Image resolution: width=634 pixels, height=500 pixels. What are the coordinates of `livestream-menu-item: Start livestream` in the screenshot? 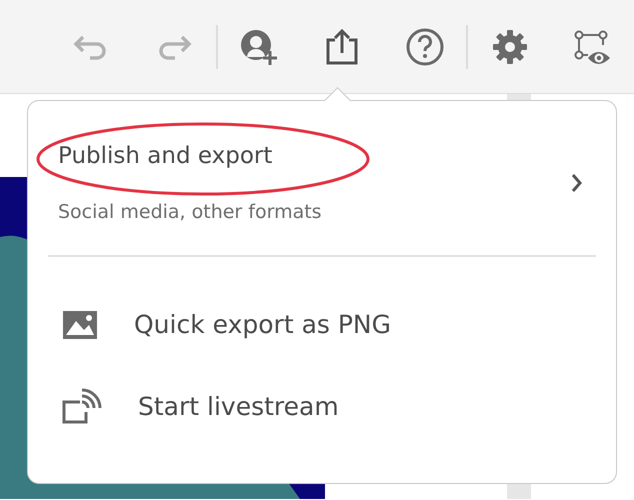 It's located at (322, 406).